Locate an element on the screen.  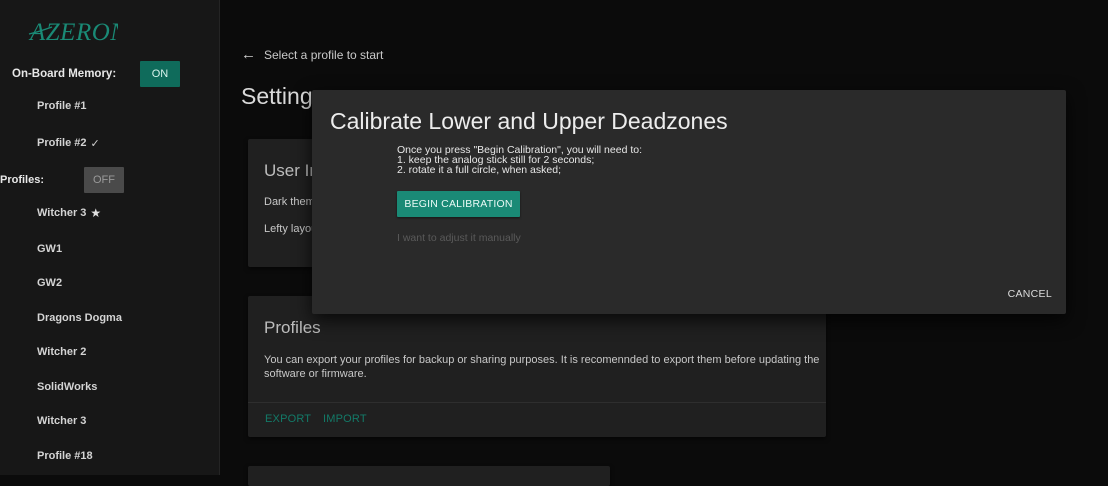
sidebar-item-witcher-2: Witcher 2 is located at coordinates (61, 352).